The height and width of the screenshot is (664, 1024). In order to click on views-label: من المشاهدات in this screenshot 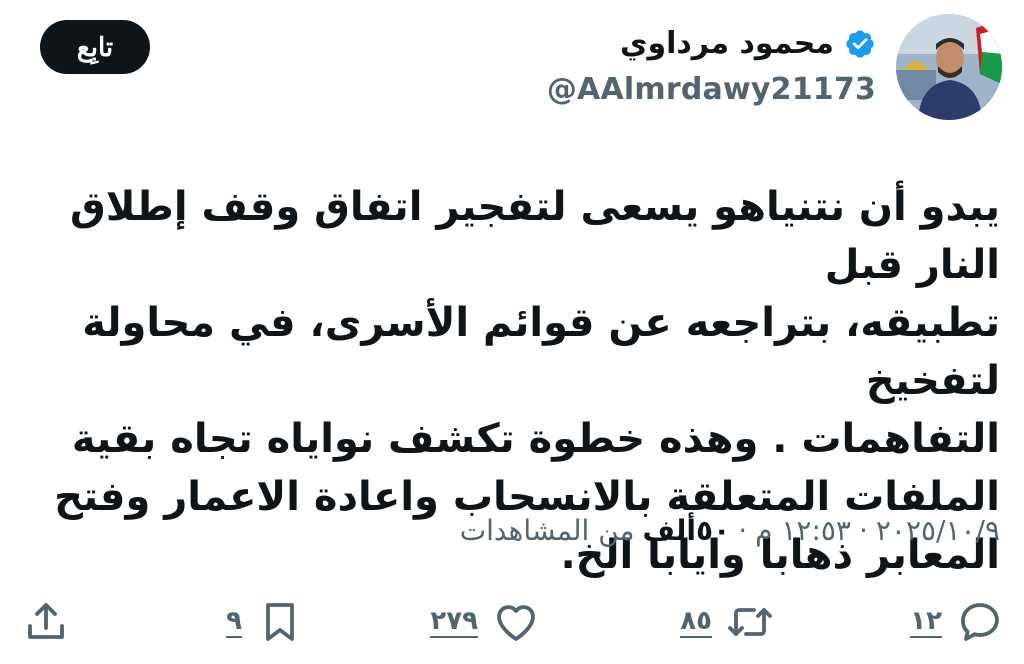, I will do `click(547, 530)`.